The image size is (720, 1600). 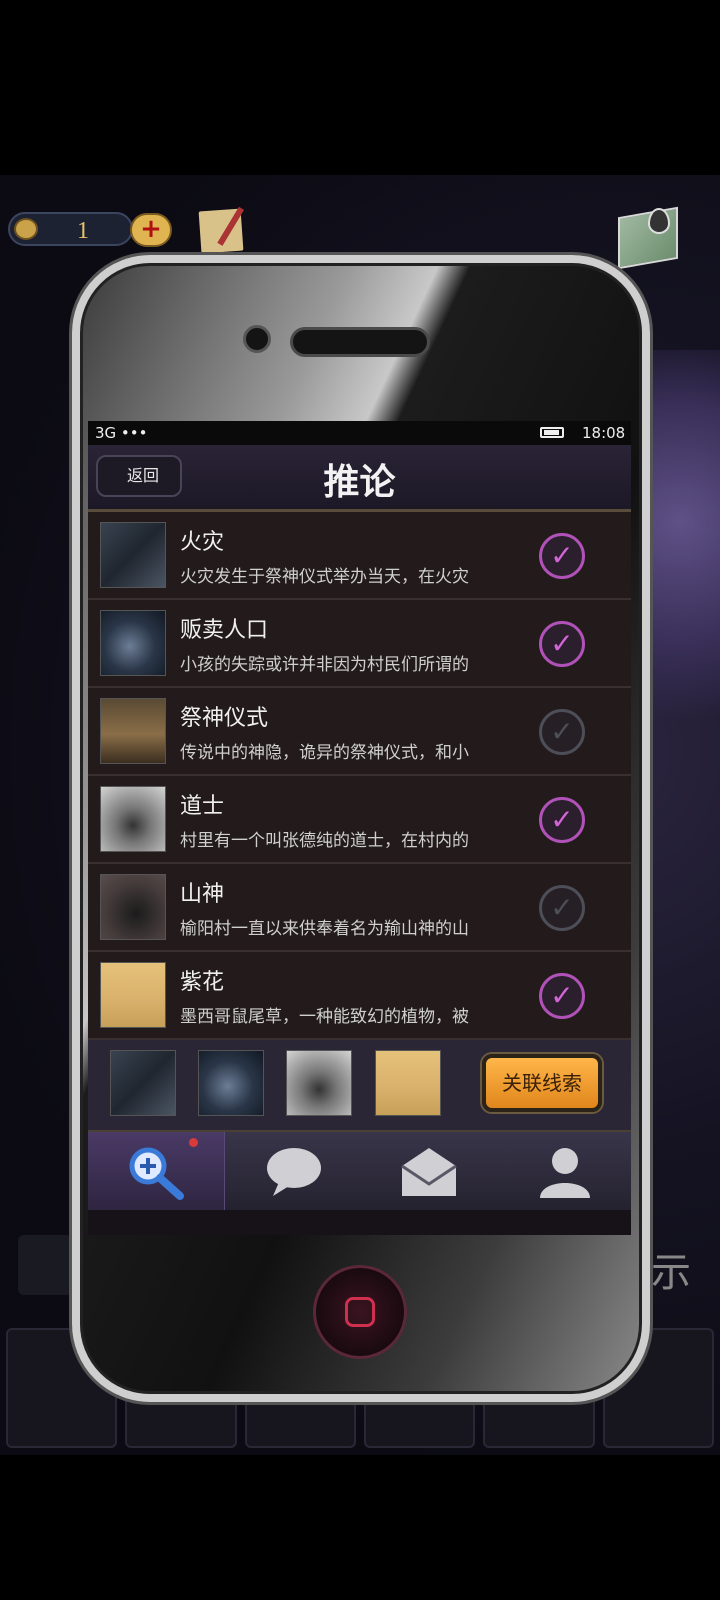 I want to click on map-icon, so click(x=648, y=238).